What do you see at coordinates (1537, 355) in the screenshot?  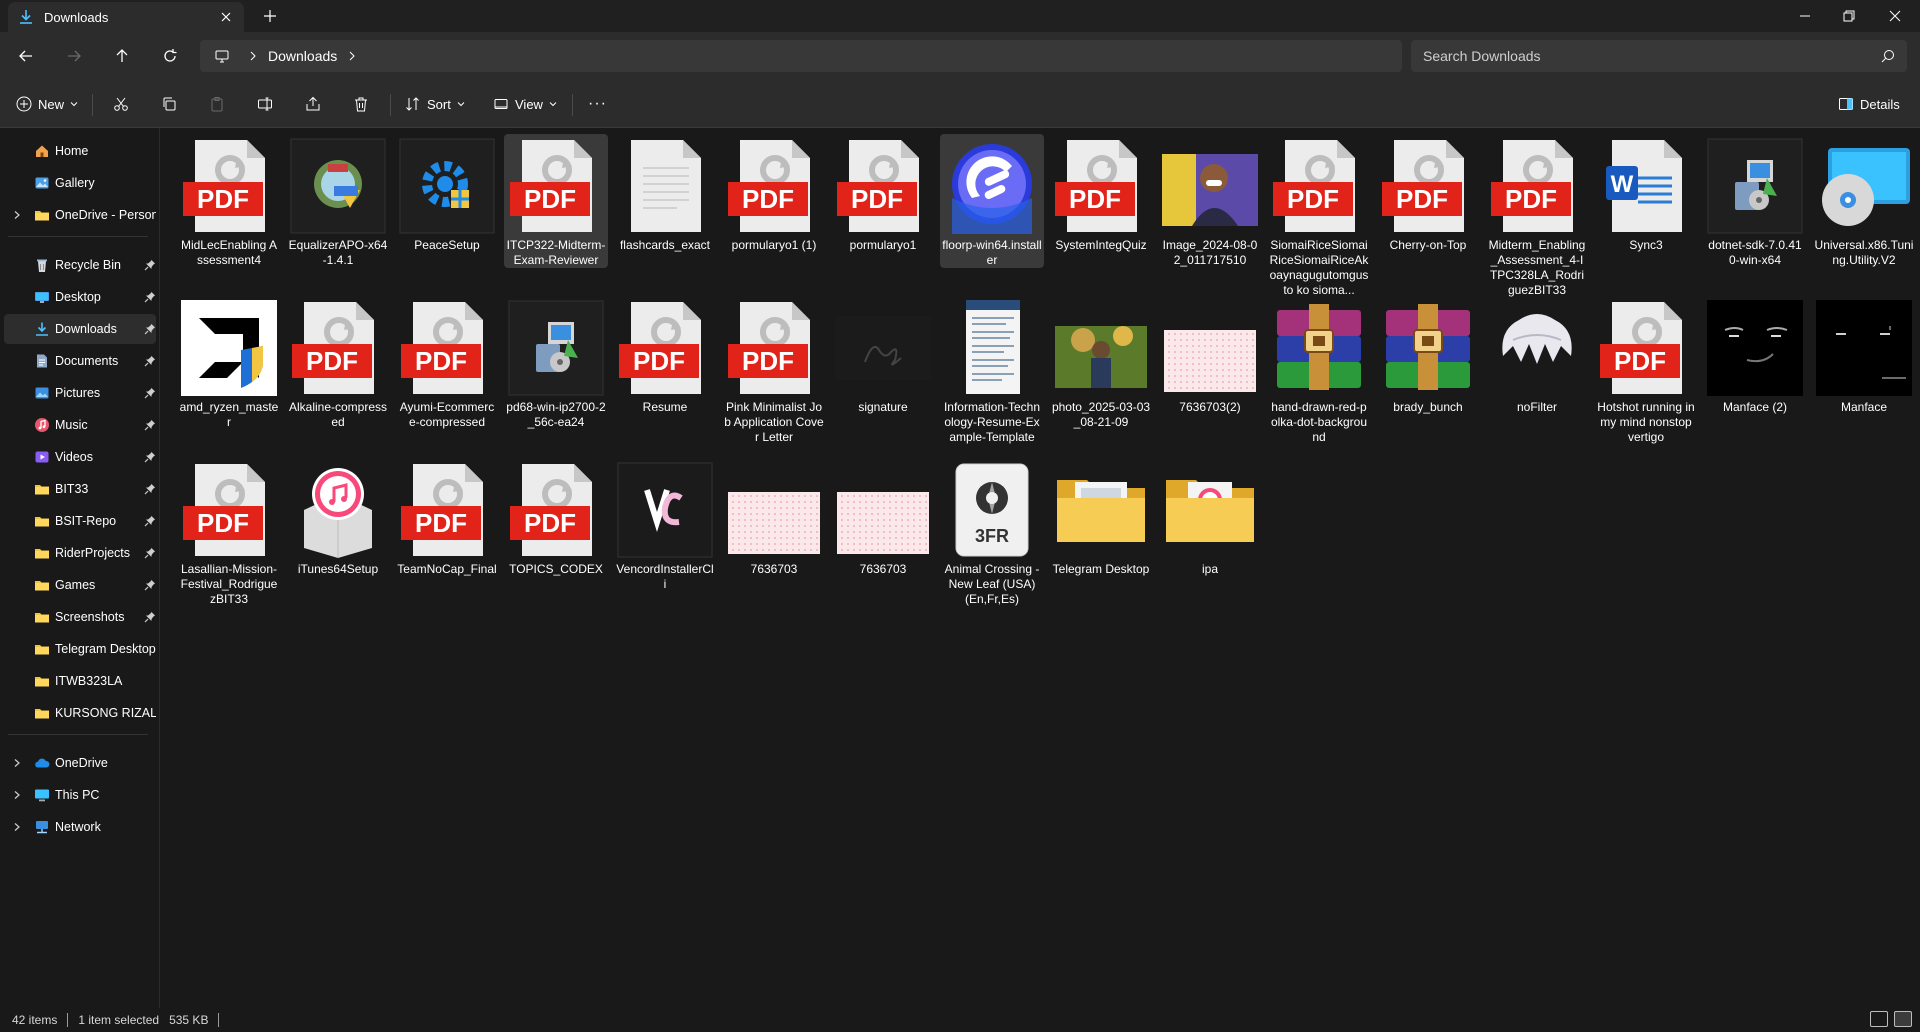 I see `file-item: noFilter` at bounding box center [1537, 355].